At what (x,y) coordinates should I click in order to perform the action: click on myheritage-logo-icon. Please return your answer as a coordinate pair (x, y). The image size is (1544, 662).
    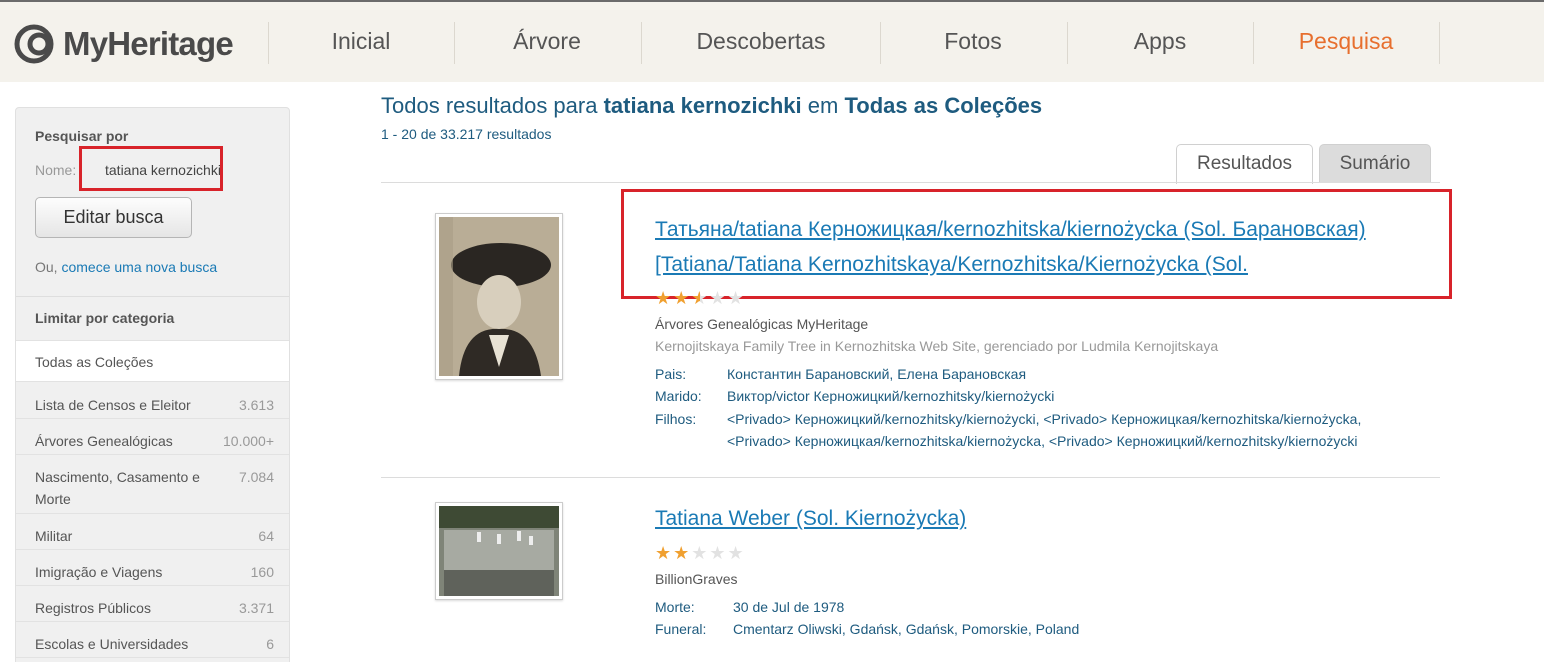
    Looking at the image, I should click on (37, 44).